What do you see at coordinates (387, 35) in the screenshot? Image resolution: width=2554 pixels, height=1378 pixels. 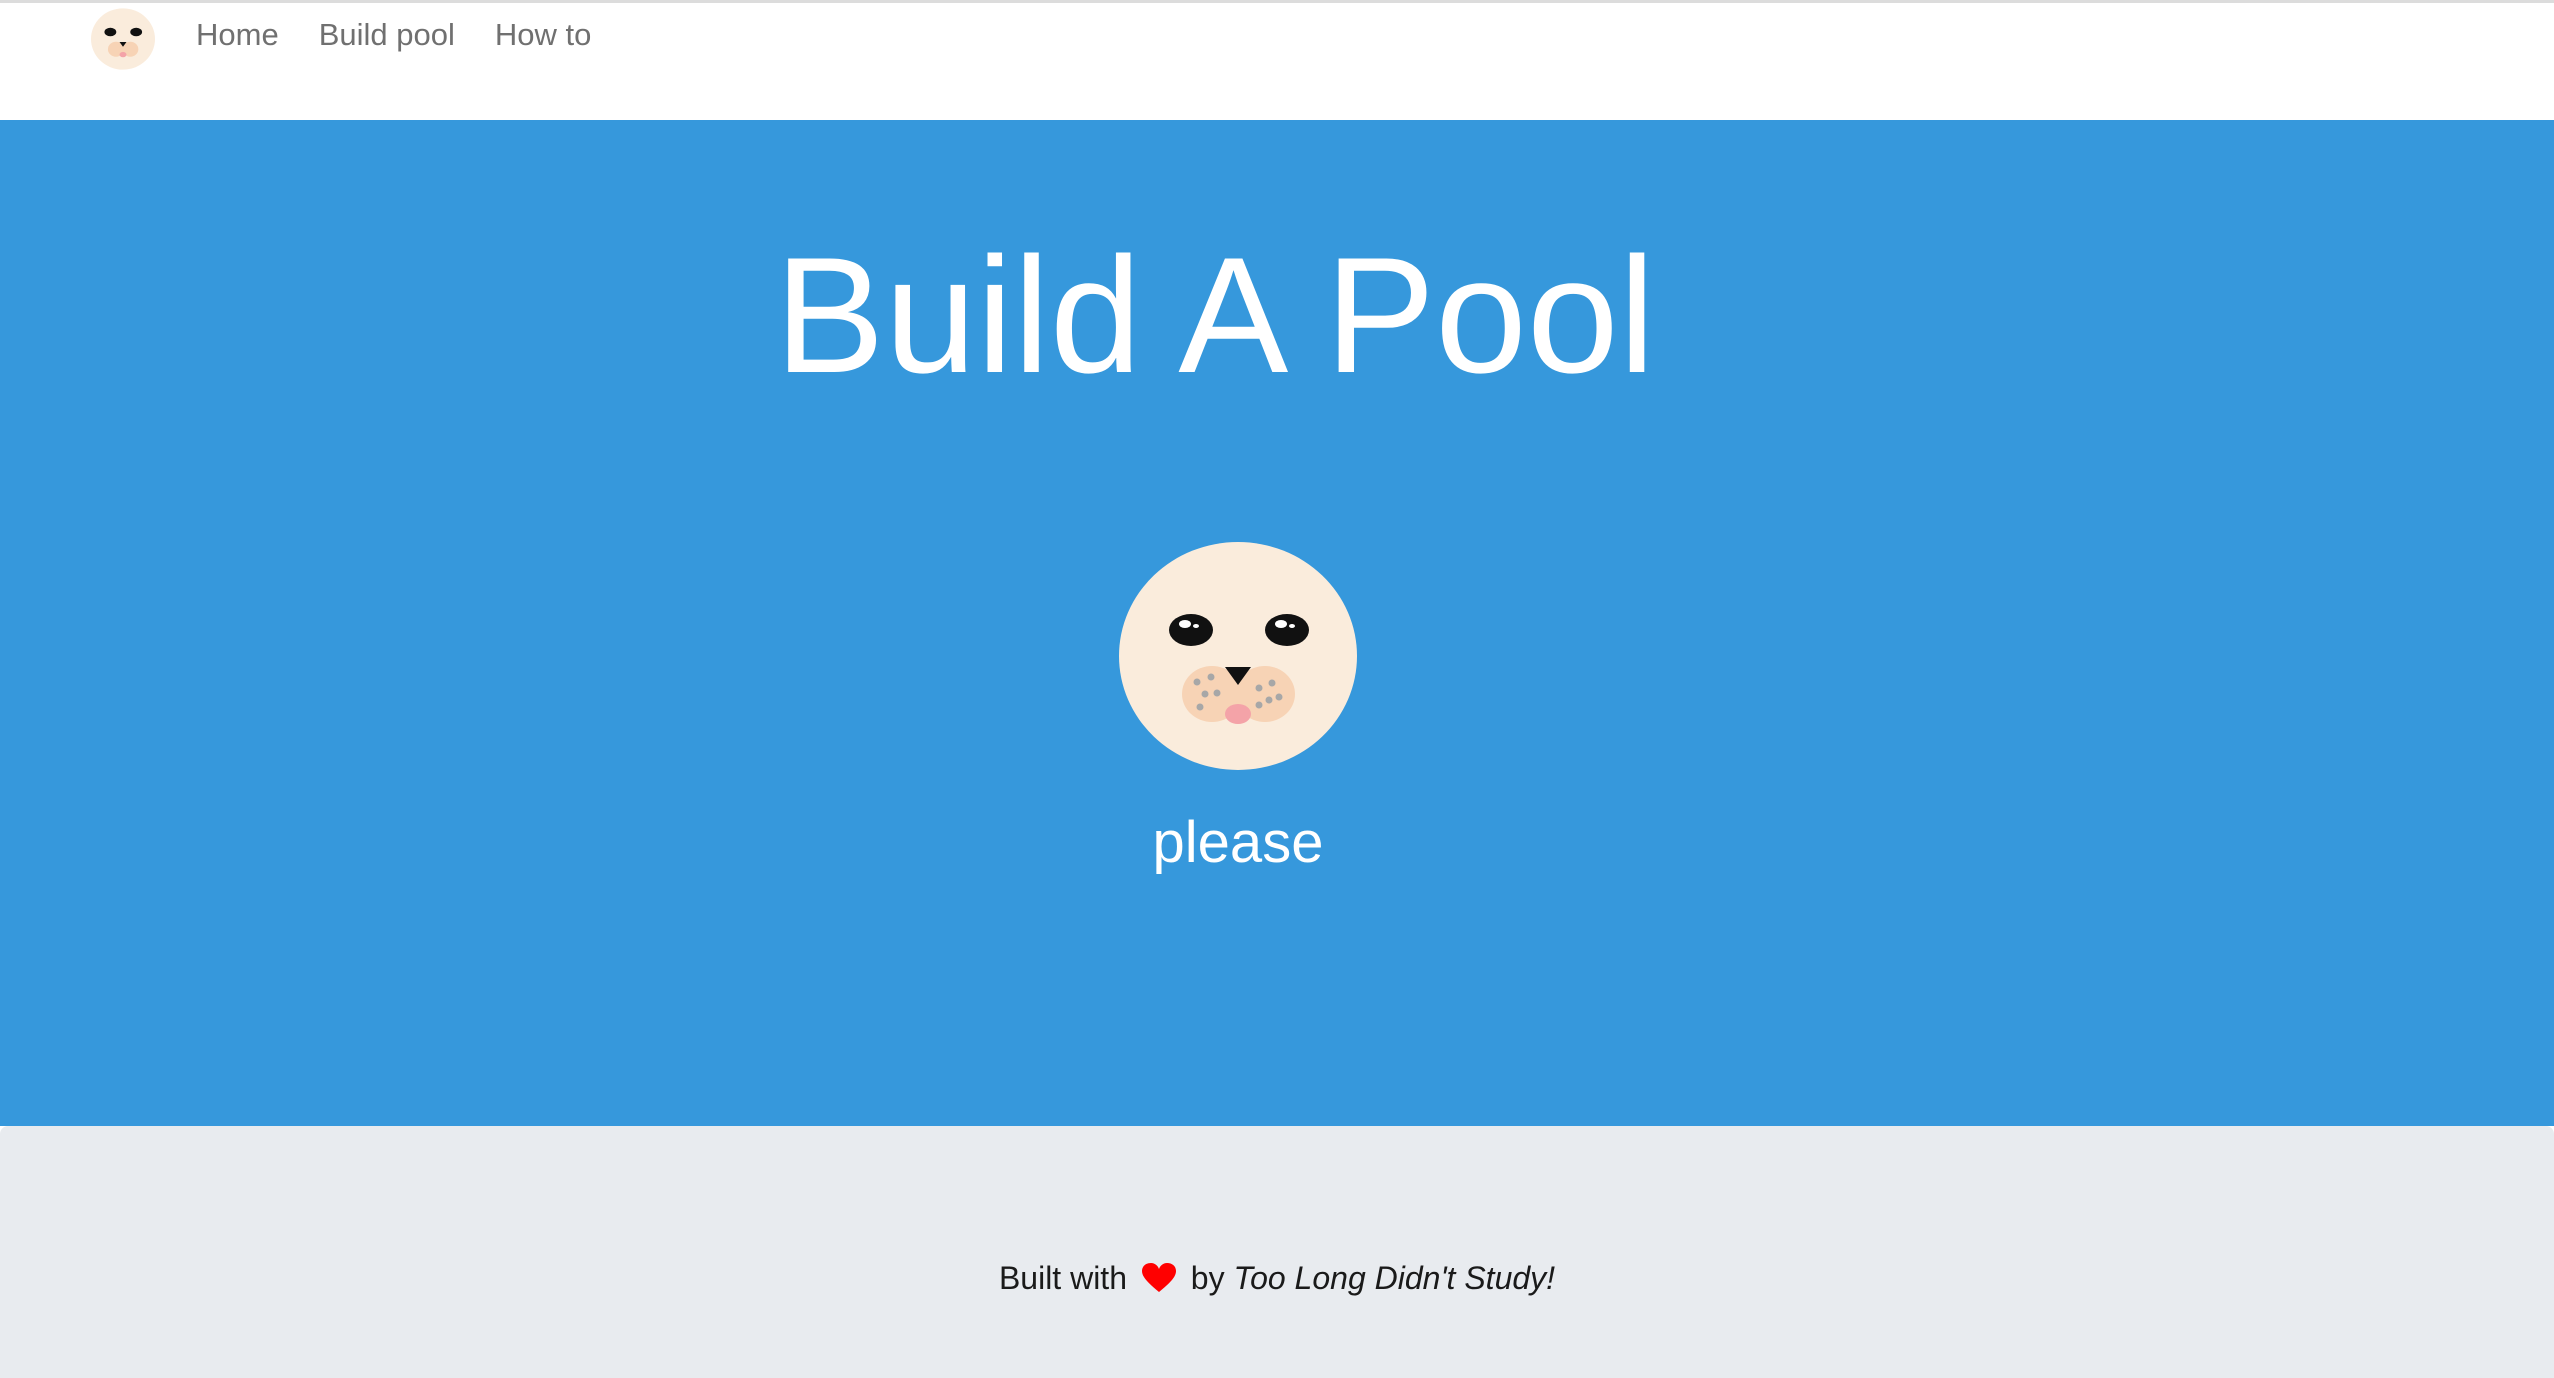 I see `nav-build-pool-link: Build pool` at bounding box center [387, 35].